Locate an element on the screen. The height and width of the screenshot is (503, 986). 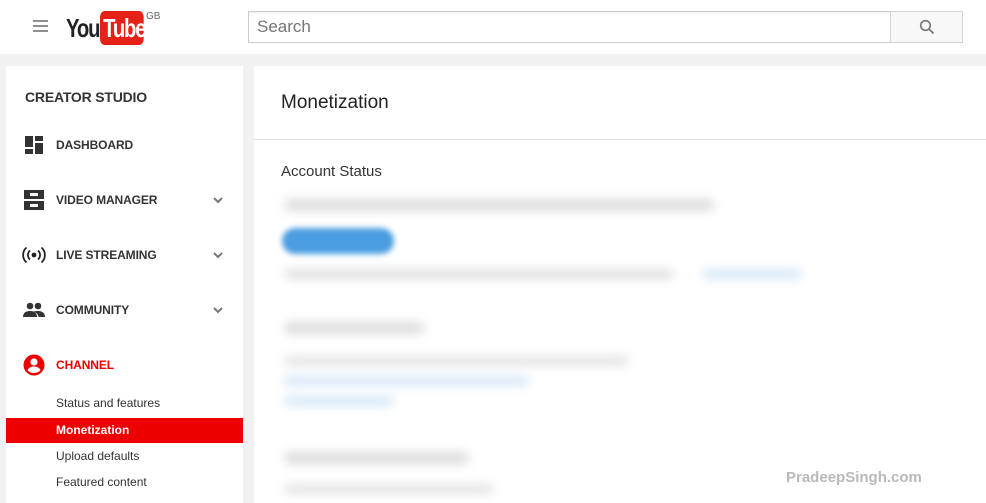
logo-tube-text: Tube is located at coordinates (123, 28).